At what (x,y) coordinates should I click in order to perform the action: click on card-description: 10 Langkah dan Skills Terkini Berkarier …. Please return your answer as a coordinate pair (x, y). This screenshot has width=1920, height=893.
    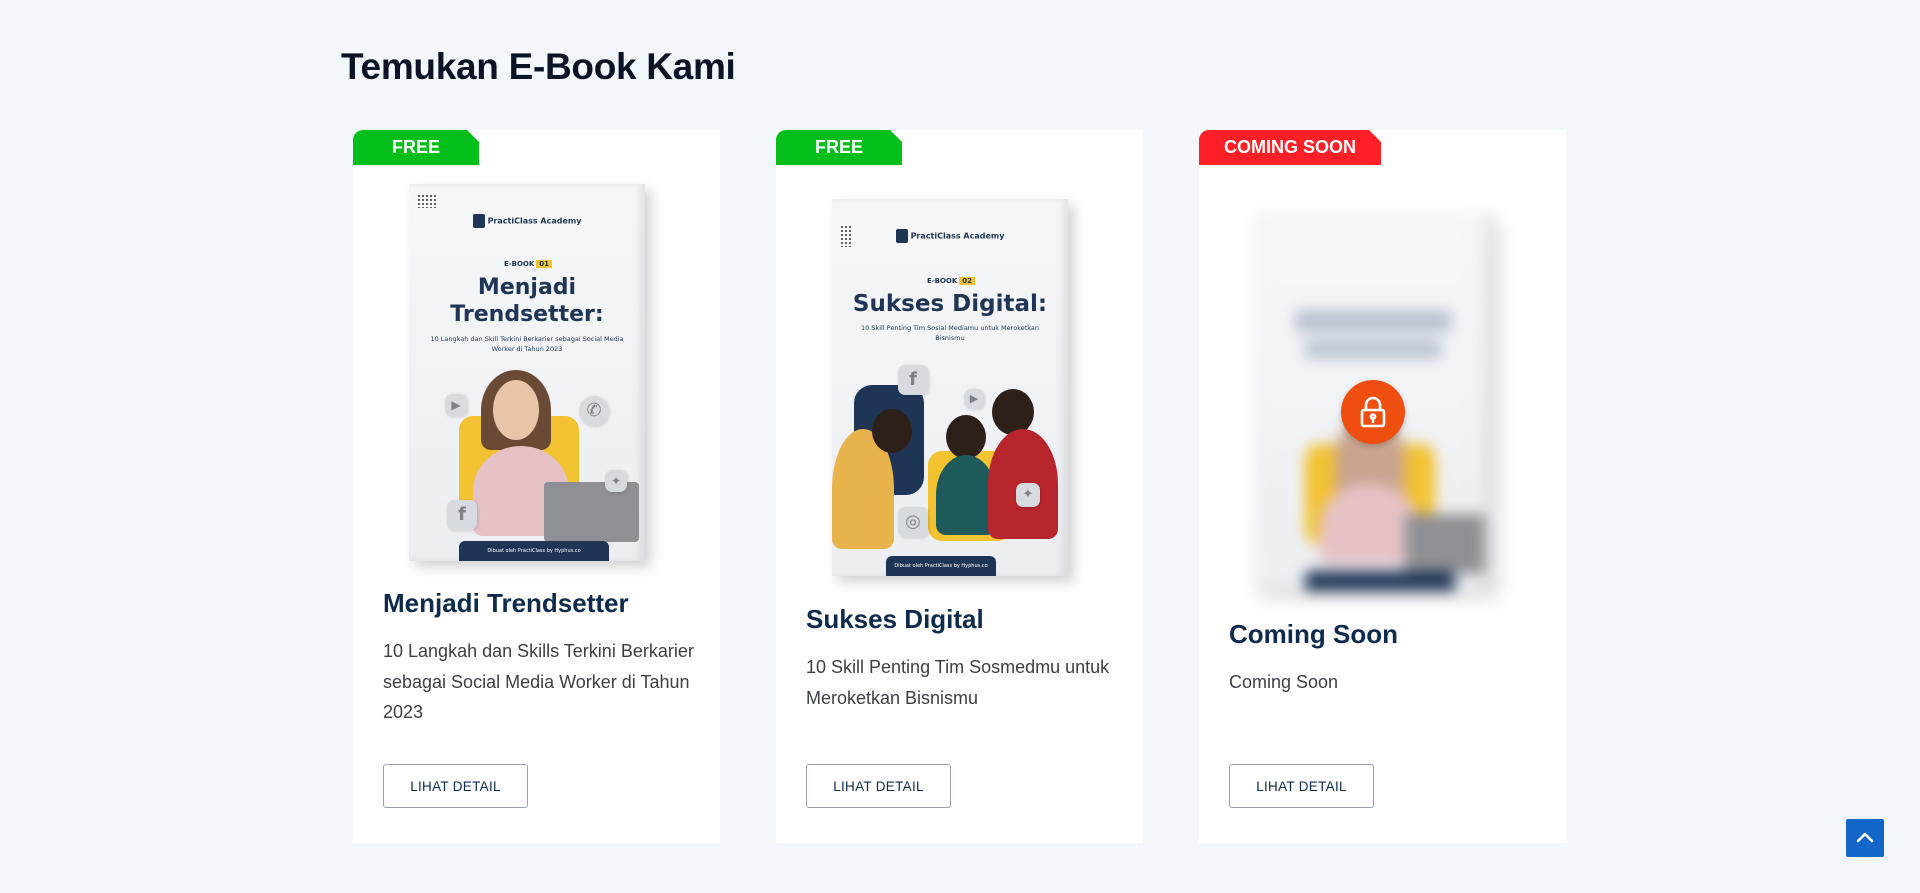
    Looking at the image, I should click on (538, 681).